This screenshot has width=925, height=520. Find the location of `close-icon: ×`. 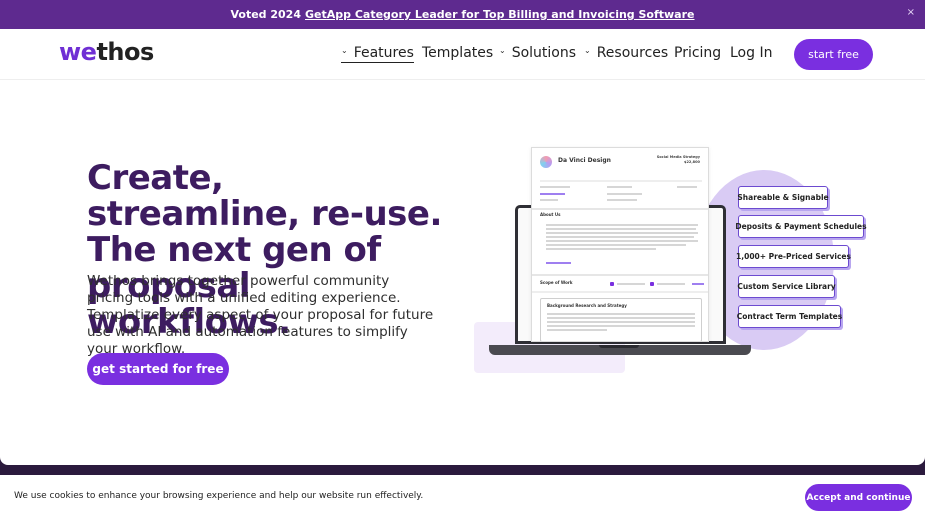

close-icon: × is located at coordinates (911, 12).